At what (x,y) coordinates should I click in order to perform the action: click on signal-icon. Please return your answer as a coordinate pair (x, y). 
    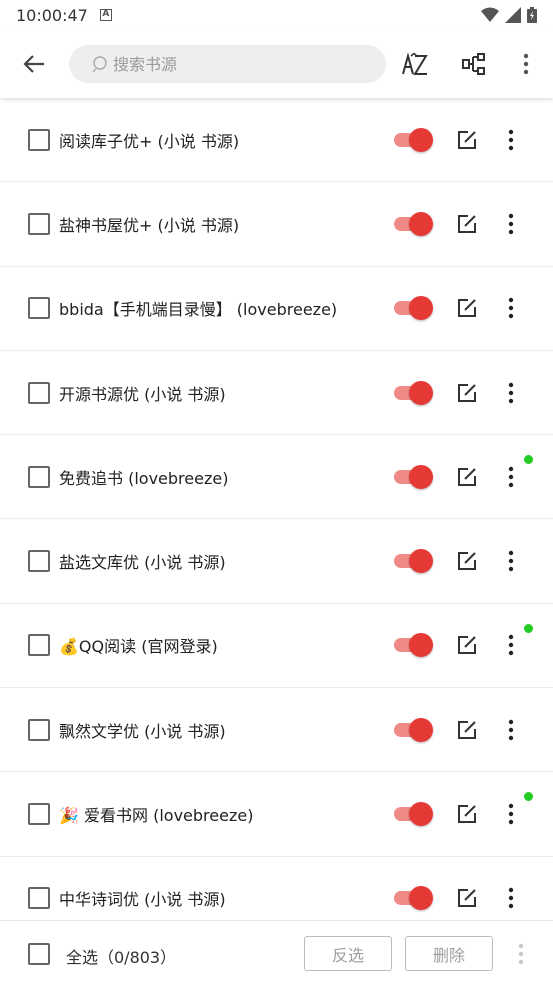
    Looking at the image, I should click on (513, 15).